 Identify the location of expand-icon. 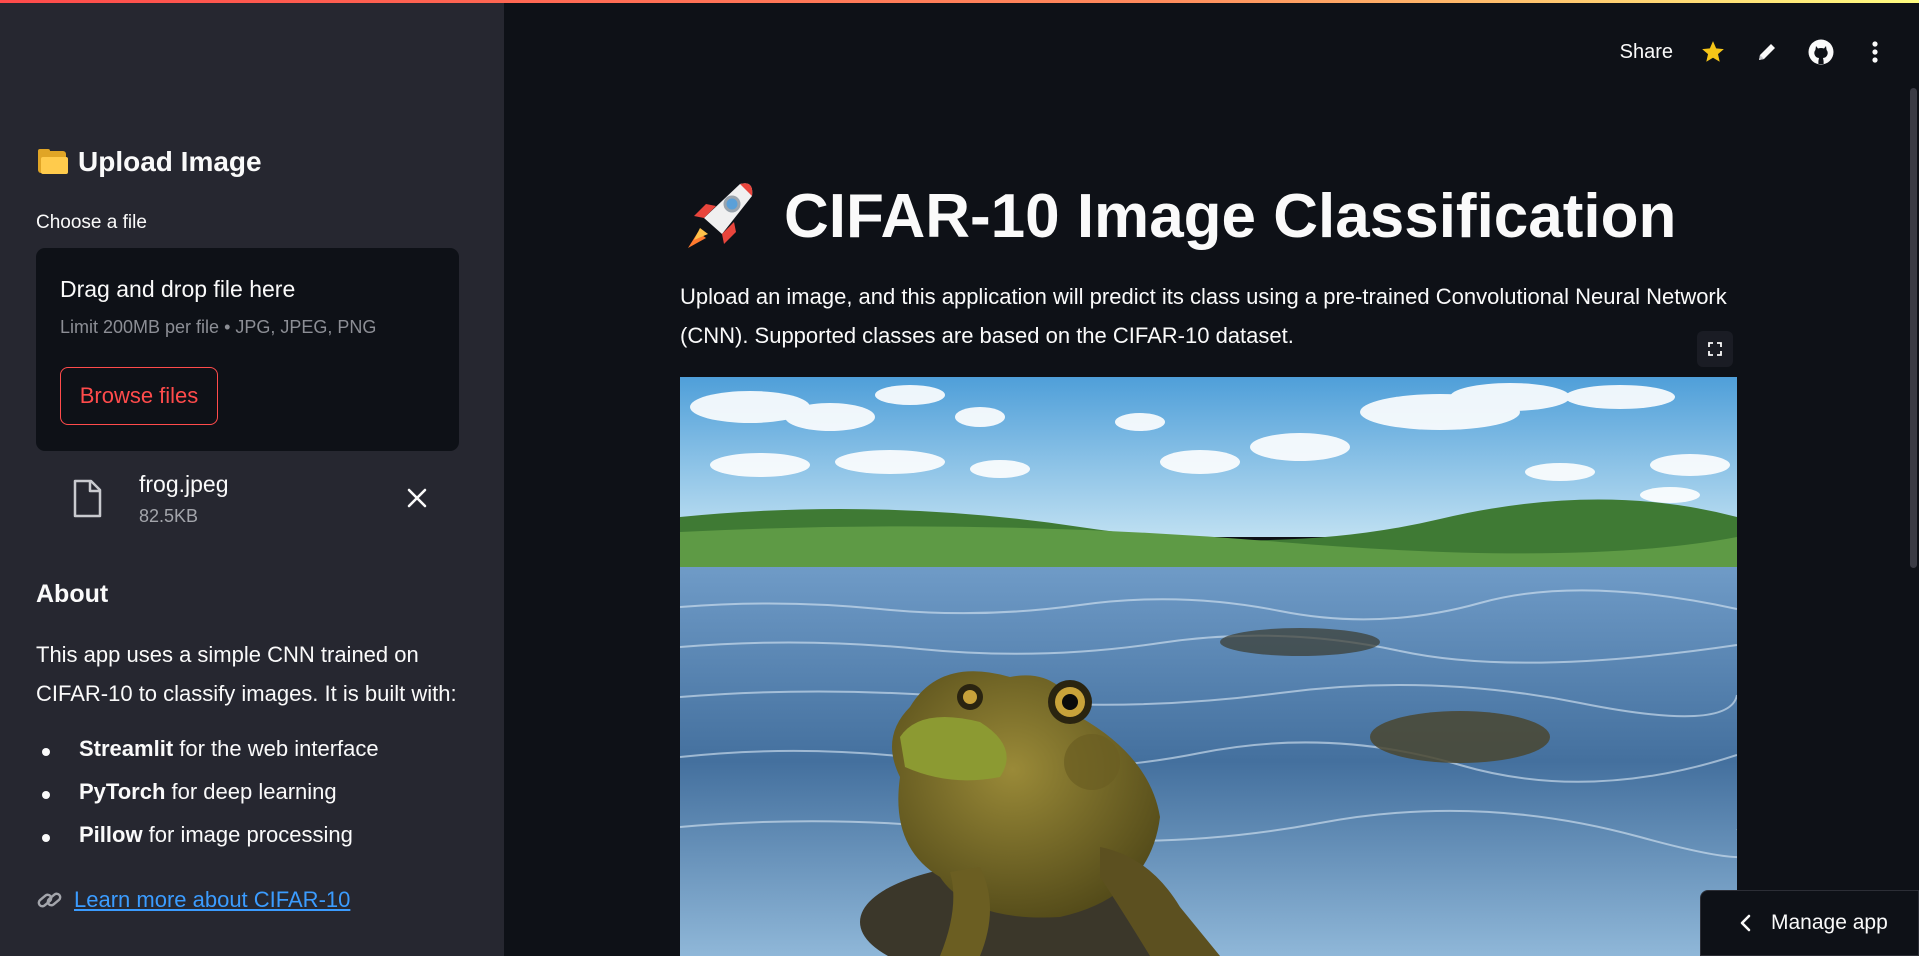
(1715, 349).